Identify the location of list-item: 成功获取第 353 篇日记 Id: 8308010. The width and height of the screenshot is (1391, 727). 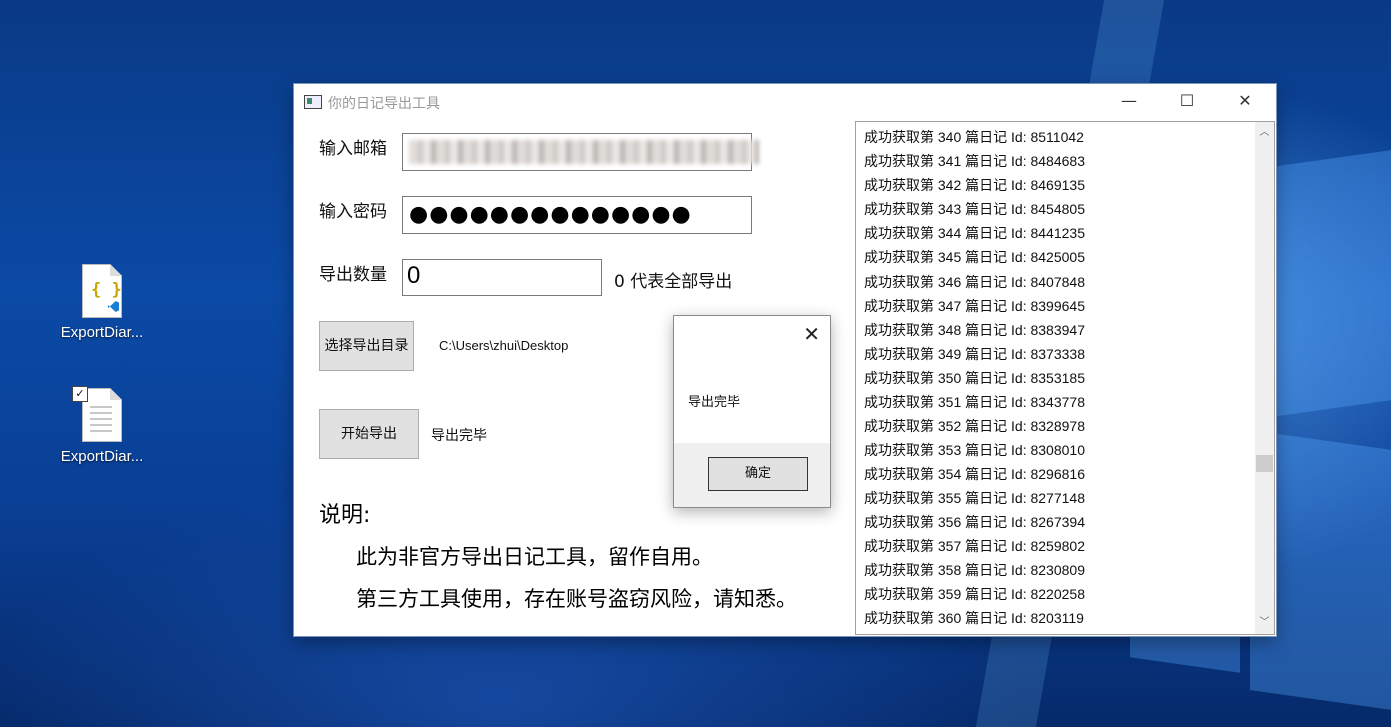
(974, 450).